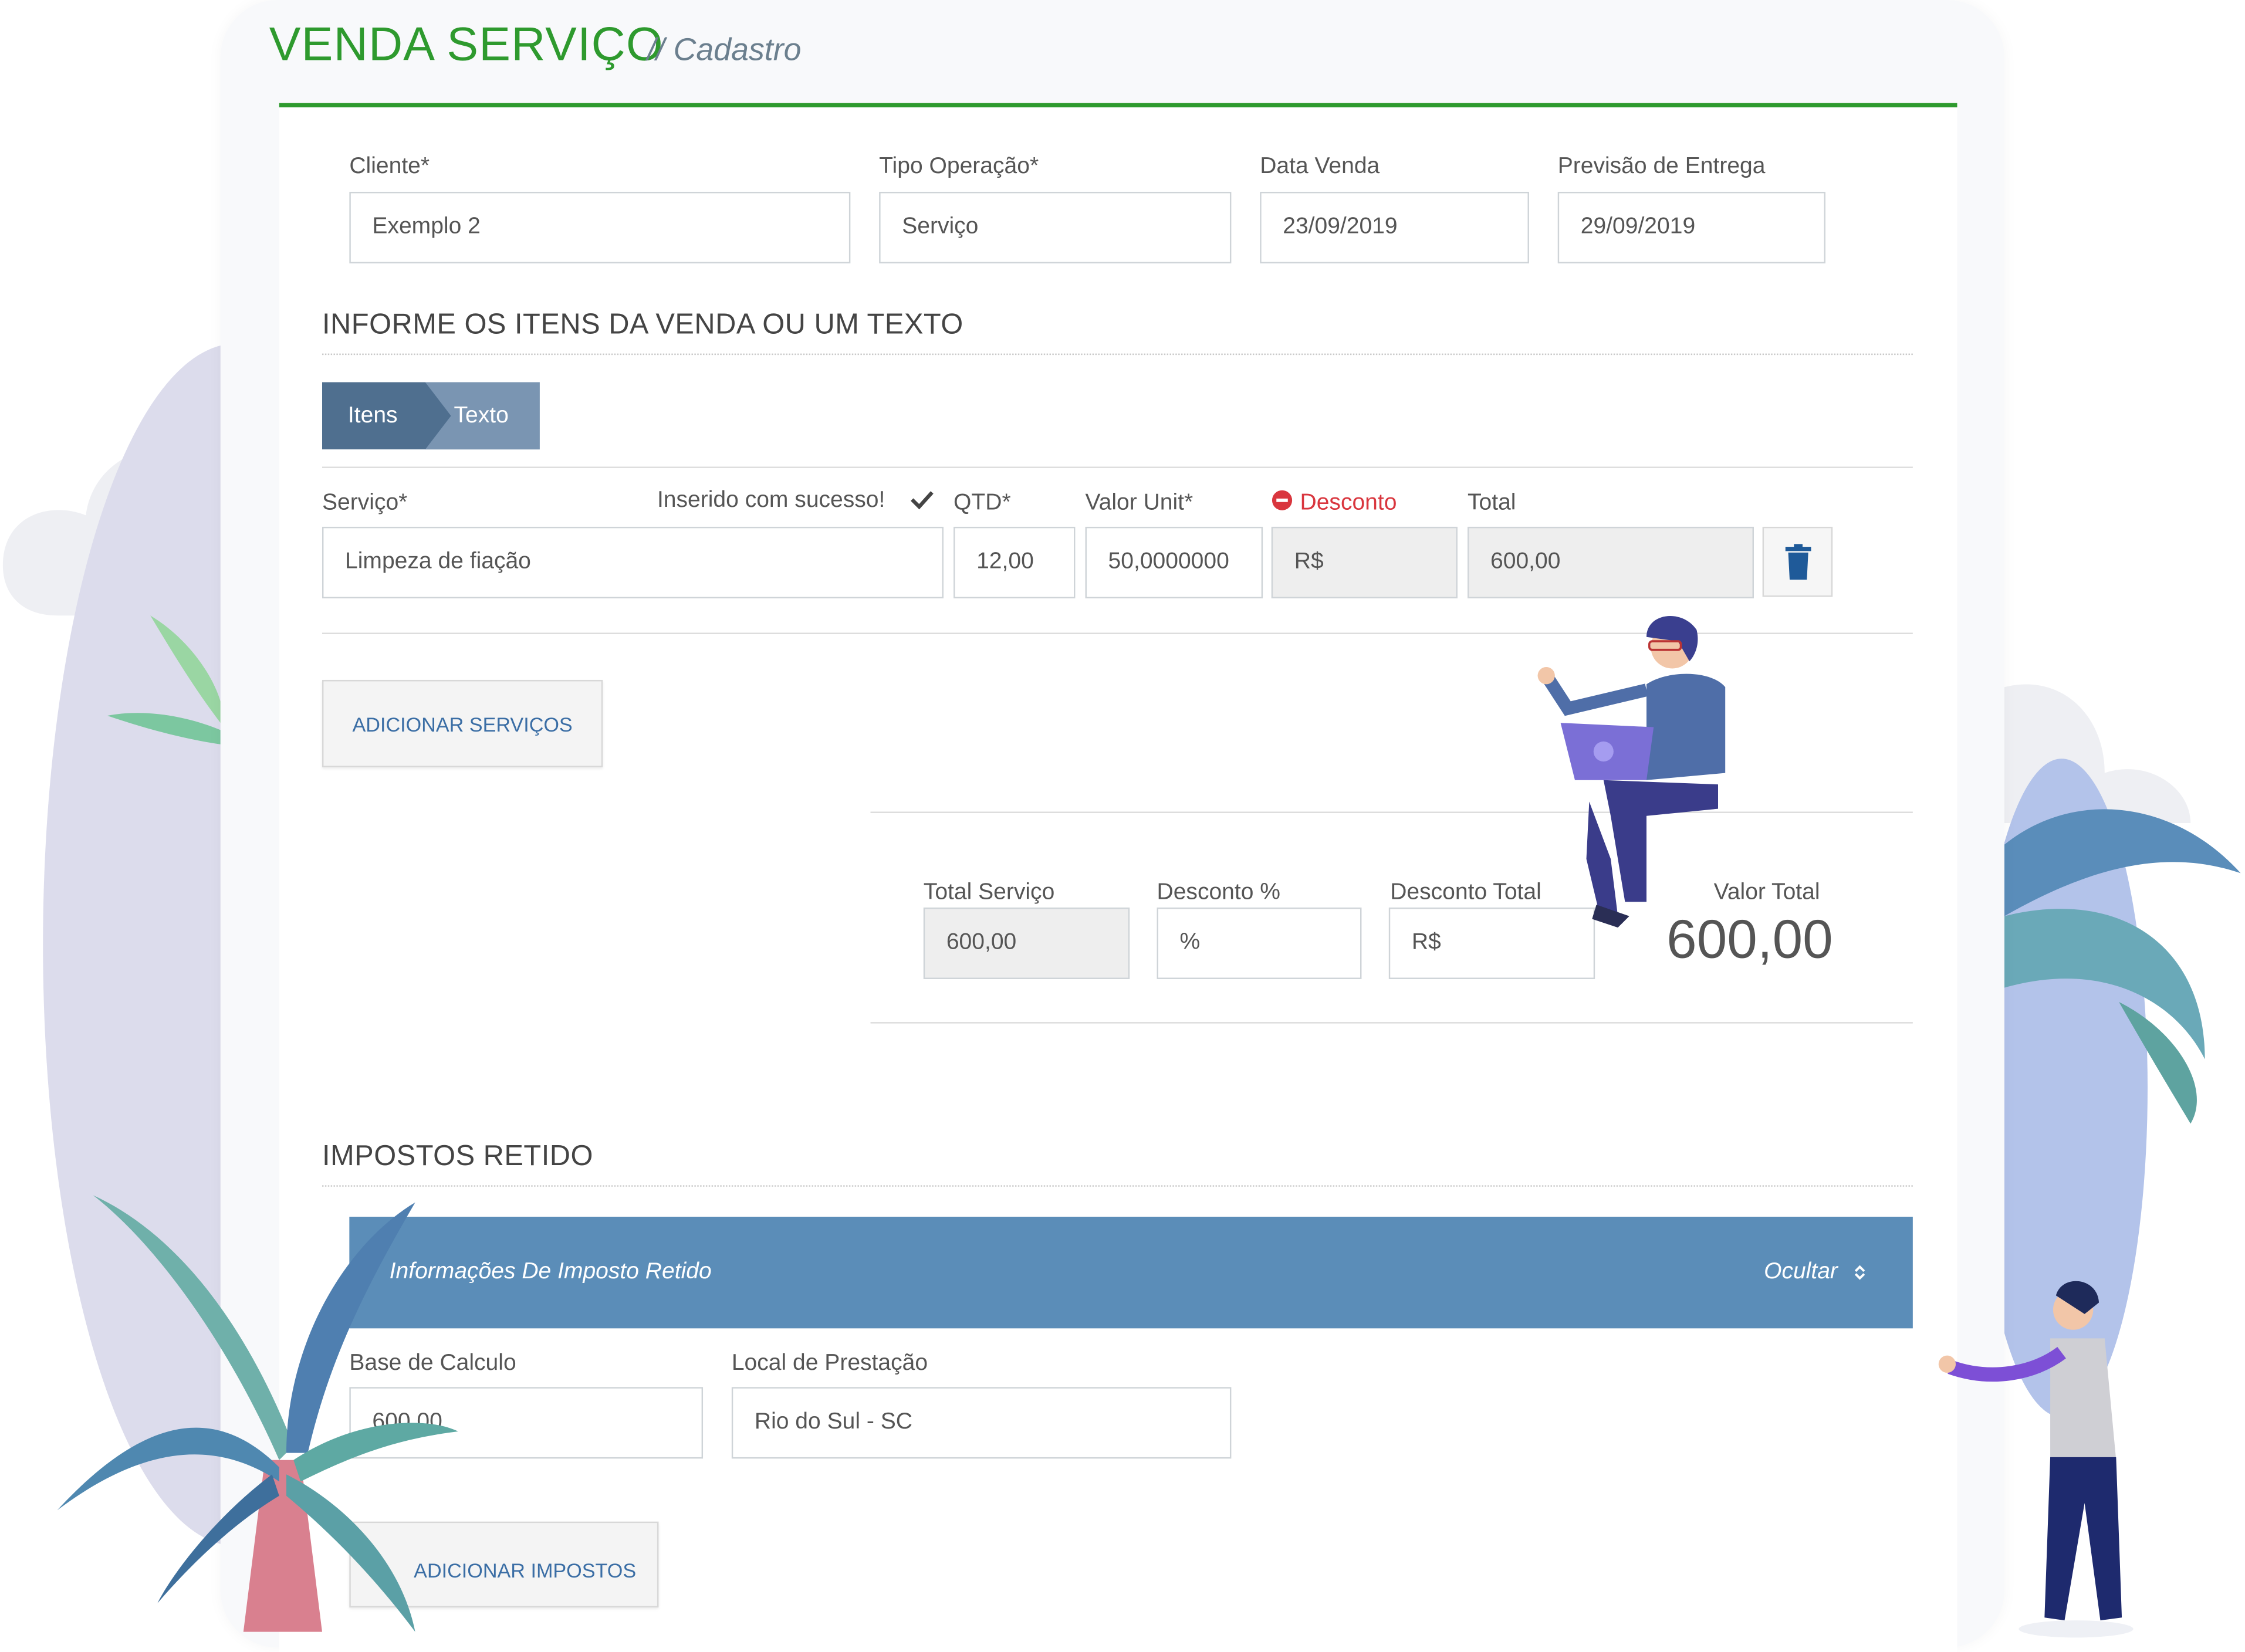 This screenshot has height=1652, width=2245. What do you see at coordinates (365, 503) in the screenshot?
I see `servico-label: Serviço*` at bounding box center [365, 503].